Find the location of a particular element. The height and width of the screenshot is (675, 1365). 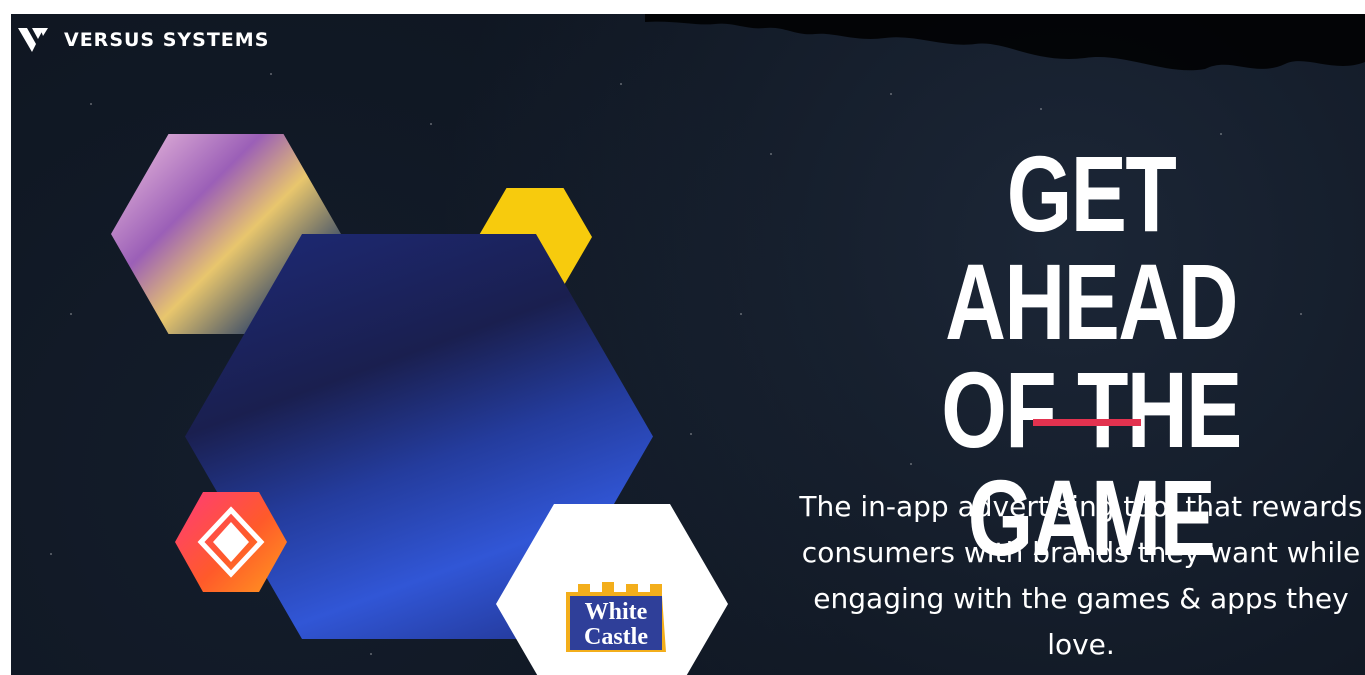

brand-name: VERSUS SYSTEMS is located at coordinates (167, 40).